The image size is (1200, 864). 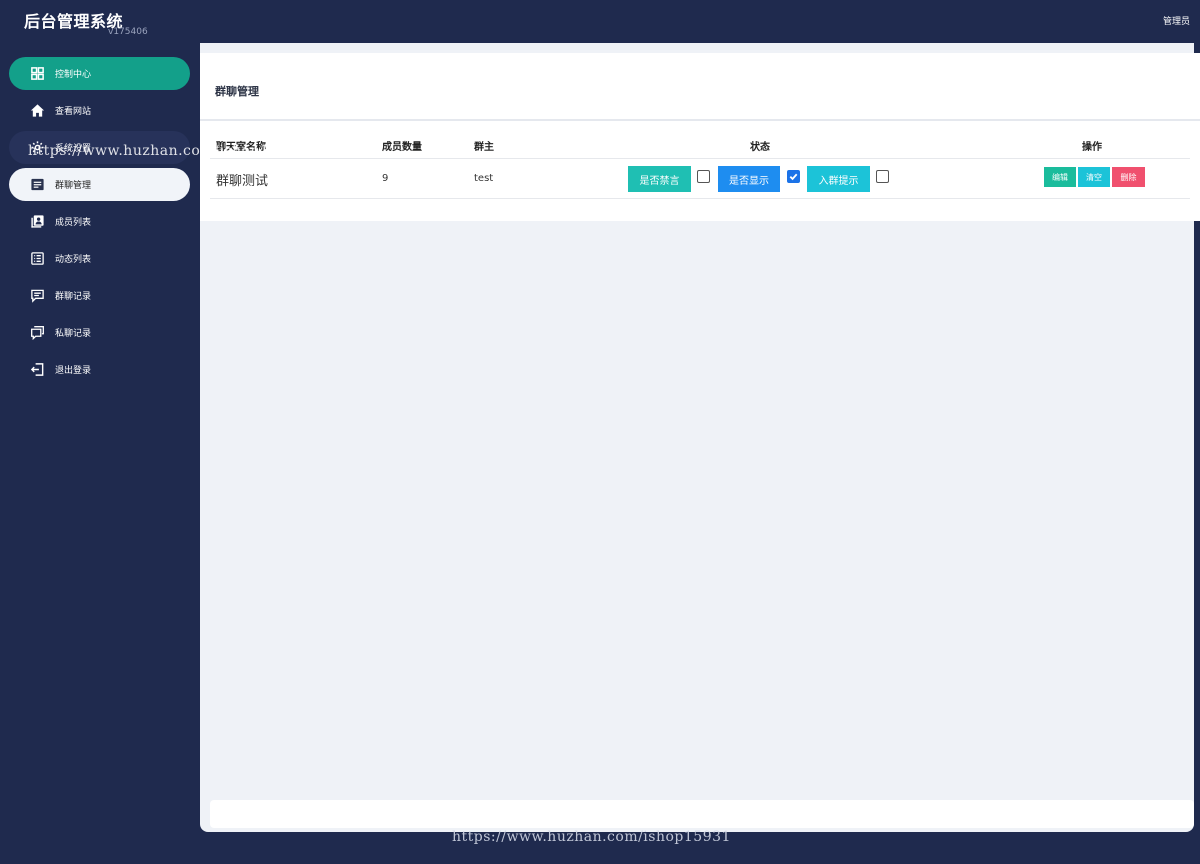 I want to click on top-bar: 后台管理系统 v175406 管理员, so click(x=600, y=21).